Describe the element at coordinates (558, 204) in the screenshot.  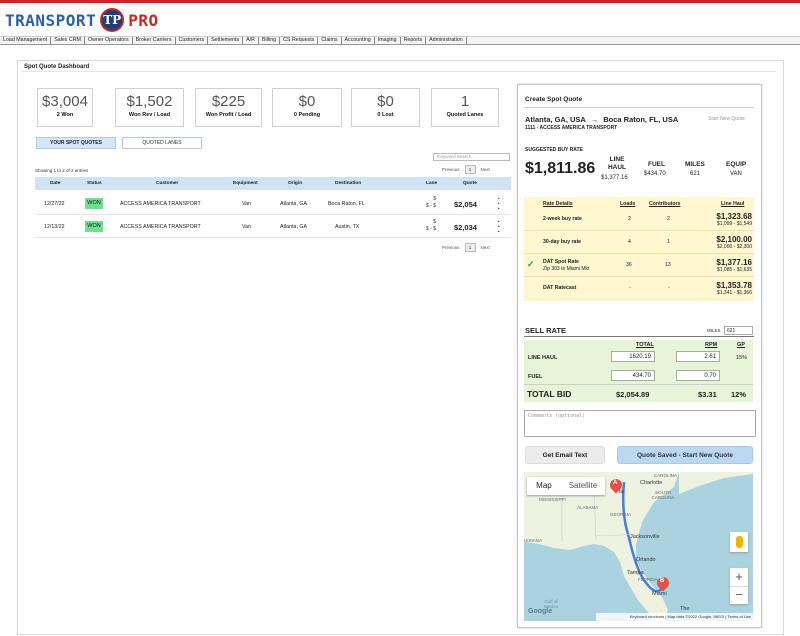
I see `rate-col-details: Rate Details` at that location.